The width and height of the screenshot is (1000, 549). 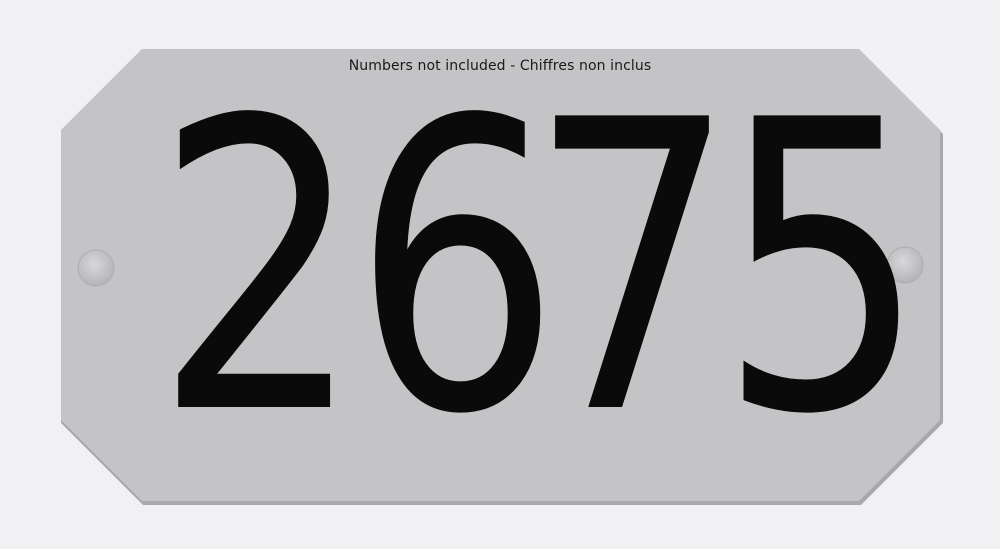 What do you see at coordinates (96, 268) in the screenshot?
I see `left-mounting-hole-icon` at bounding box center [96, 268].